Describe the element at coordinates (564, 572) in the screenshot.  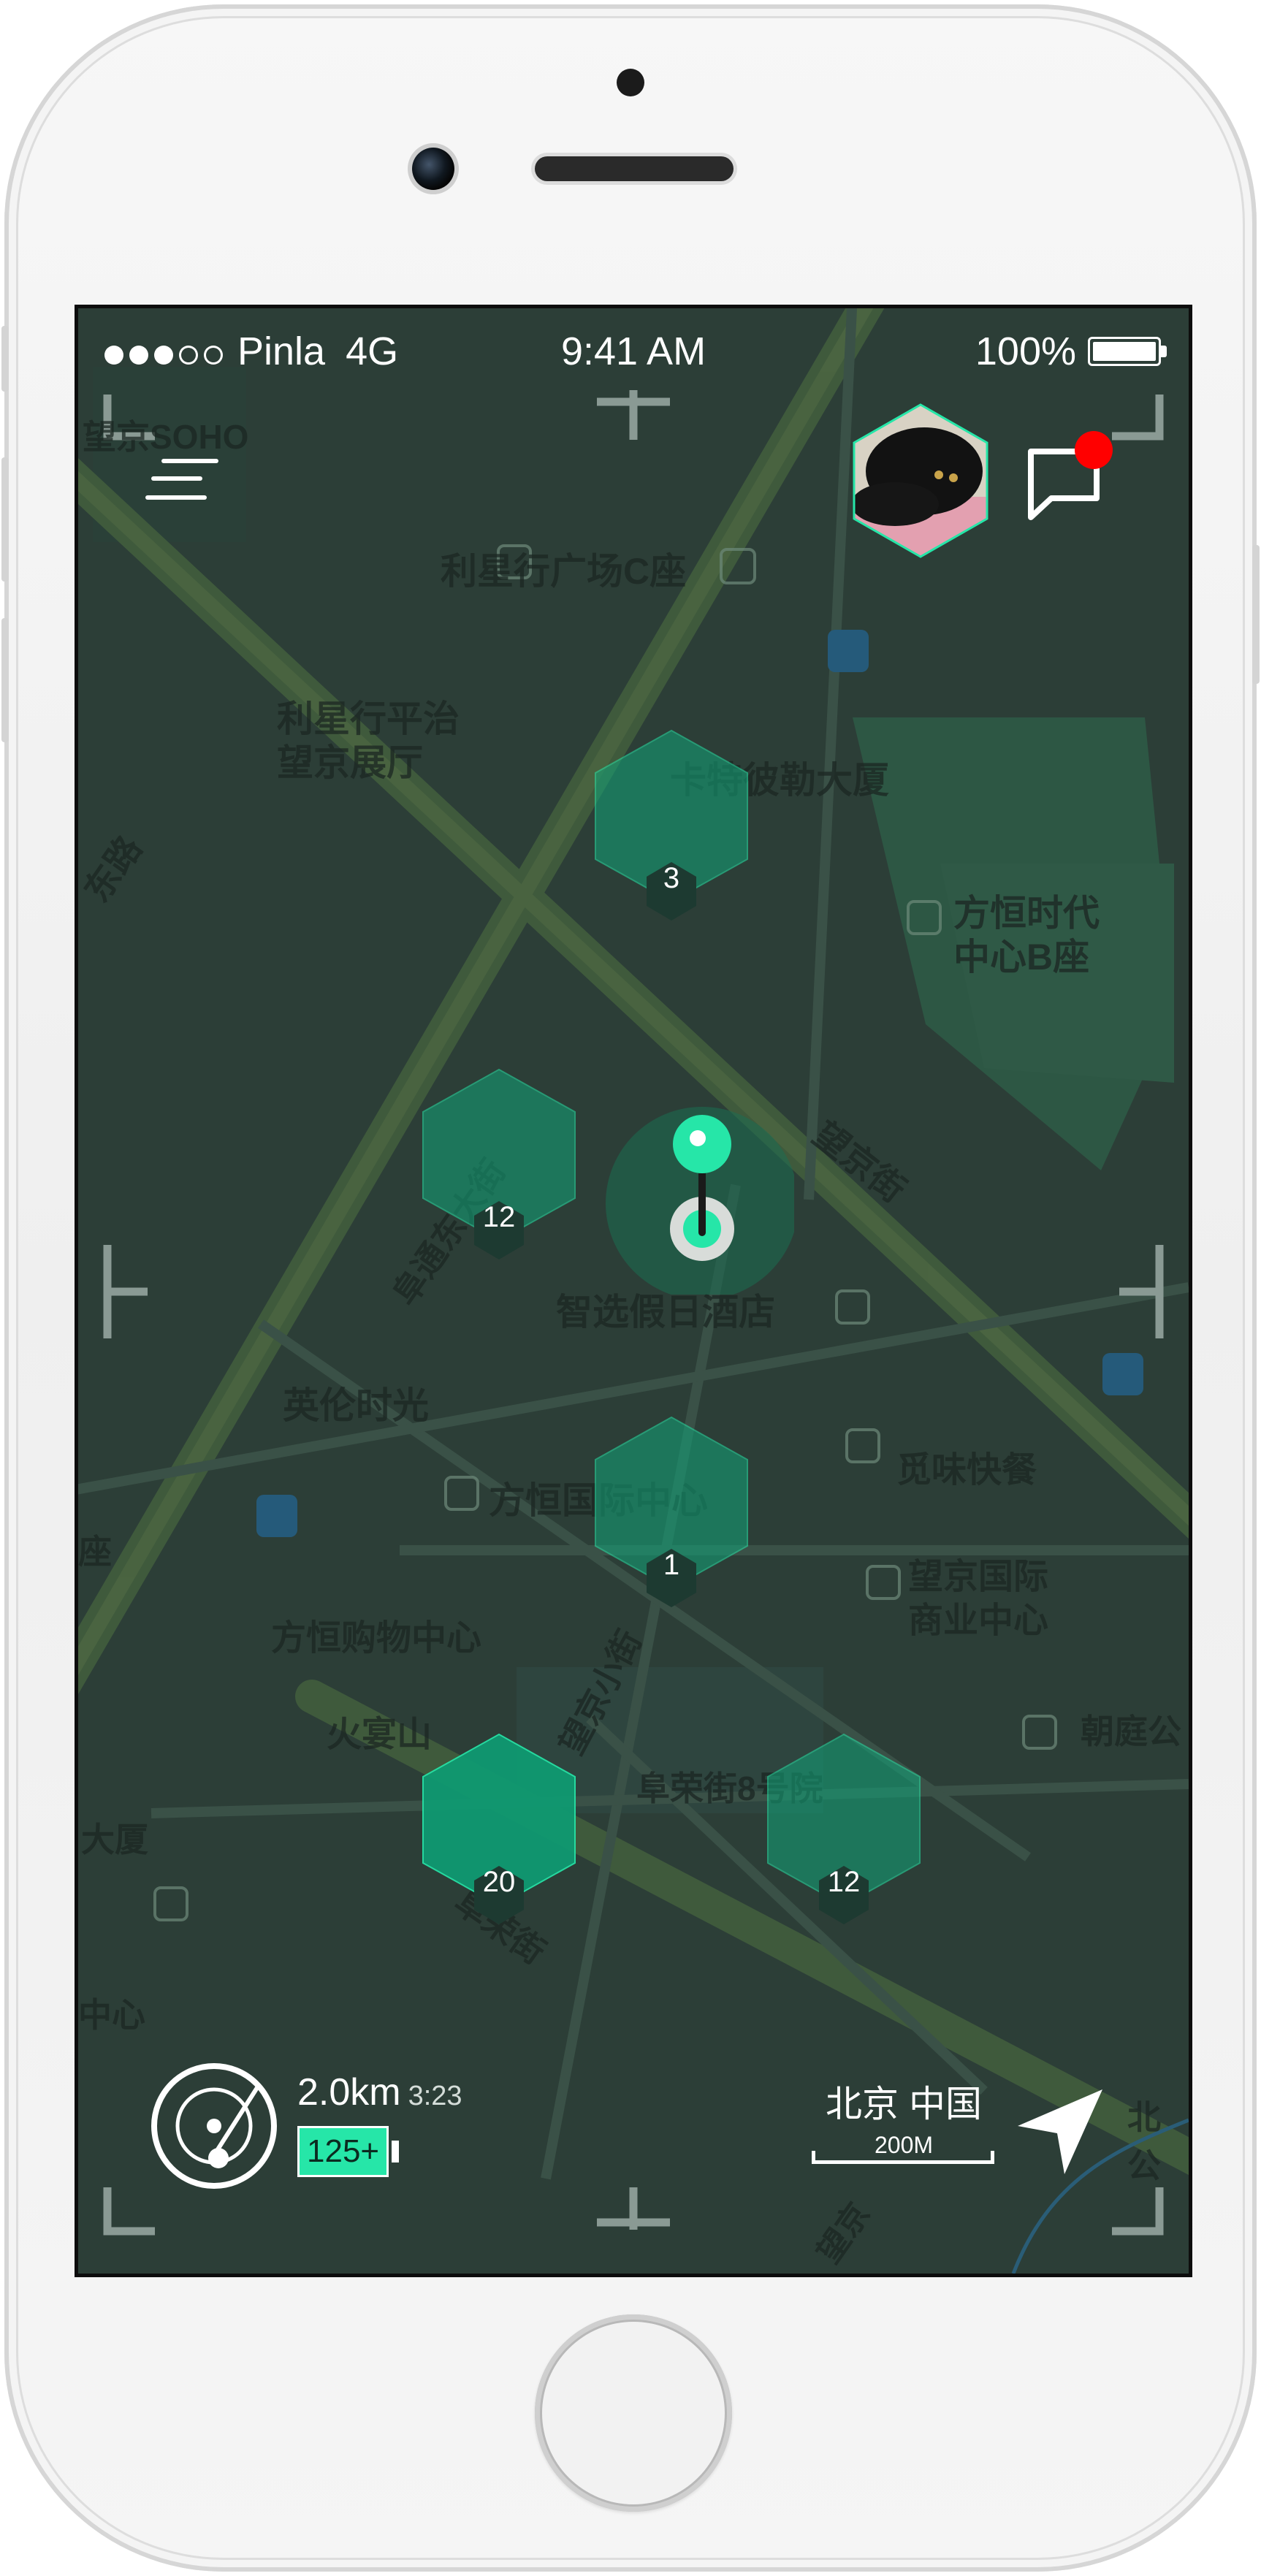
I see `map-label: 利星行广场C座` at that location.